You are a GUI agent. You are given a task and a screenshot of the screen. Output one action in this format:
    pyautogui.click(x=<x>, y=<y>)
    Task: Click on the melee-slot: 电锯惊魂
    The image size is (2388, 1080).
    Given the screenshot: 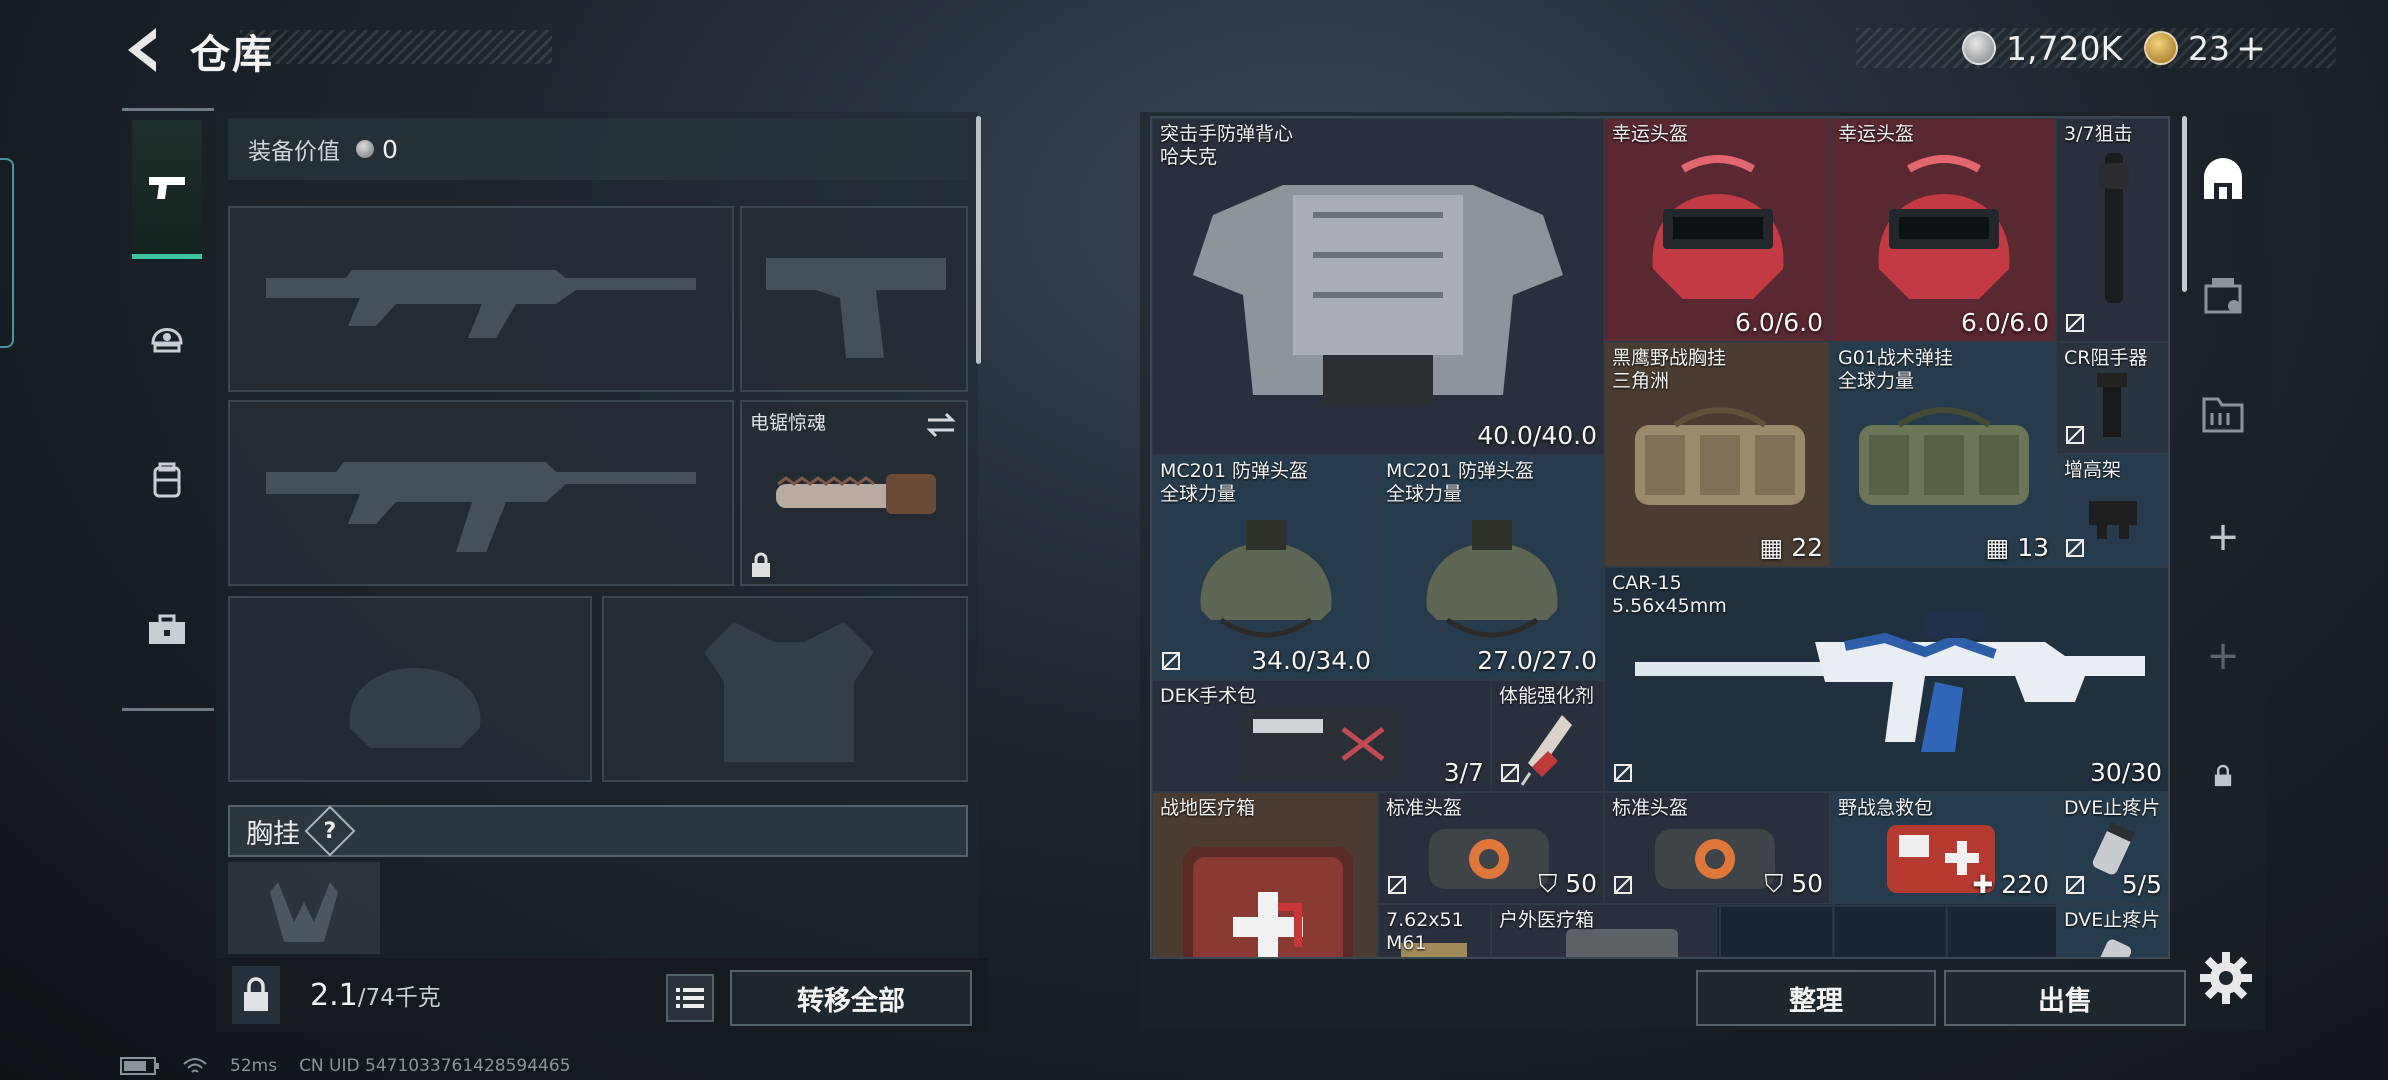 What is the action you would take?
    pyautogui.click(x=854, y=493)
    